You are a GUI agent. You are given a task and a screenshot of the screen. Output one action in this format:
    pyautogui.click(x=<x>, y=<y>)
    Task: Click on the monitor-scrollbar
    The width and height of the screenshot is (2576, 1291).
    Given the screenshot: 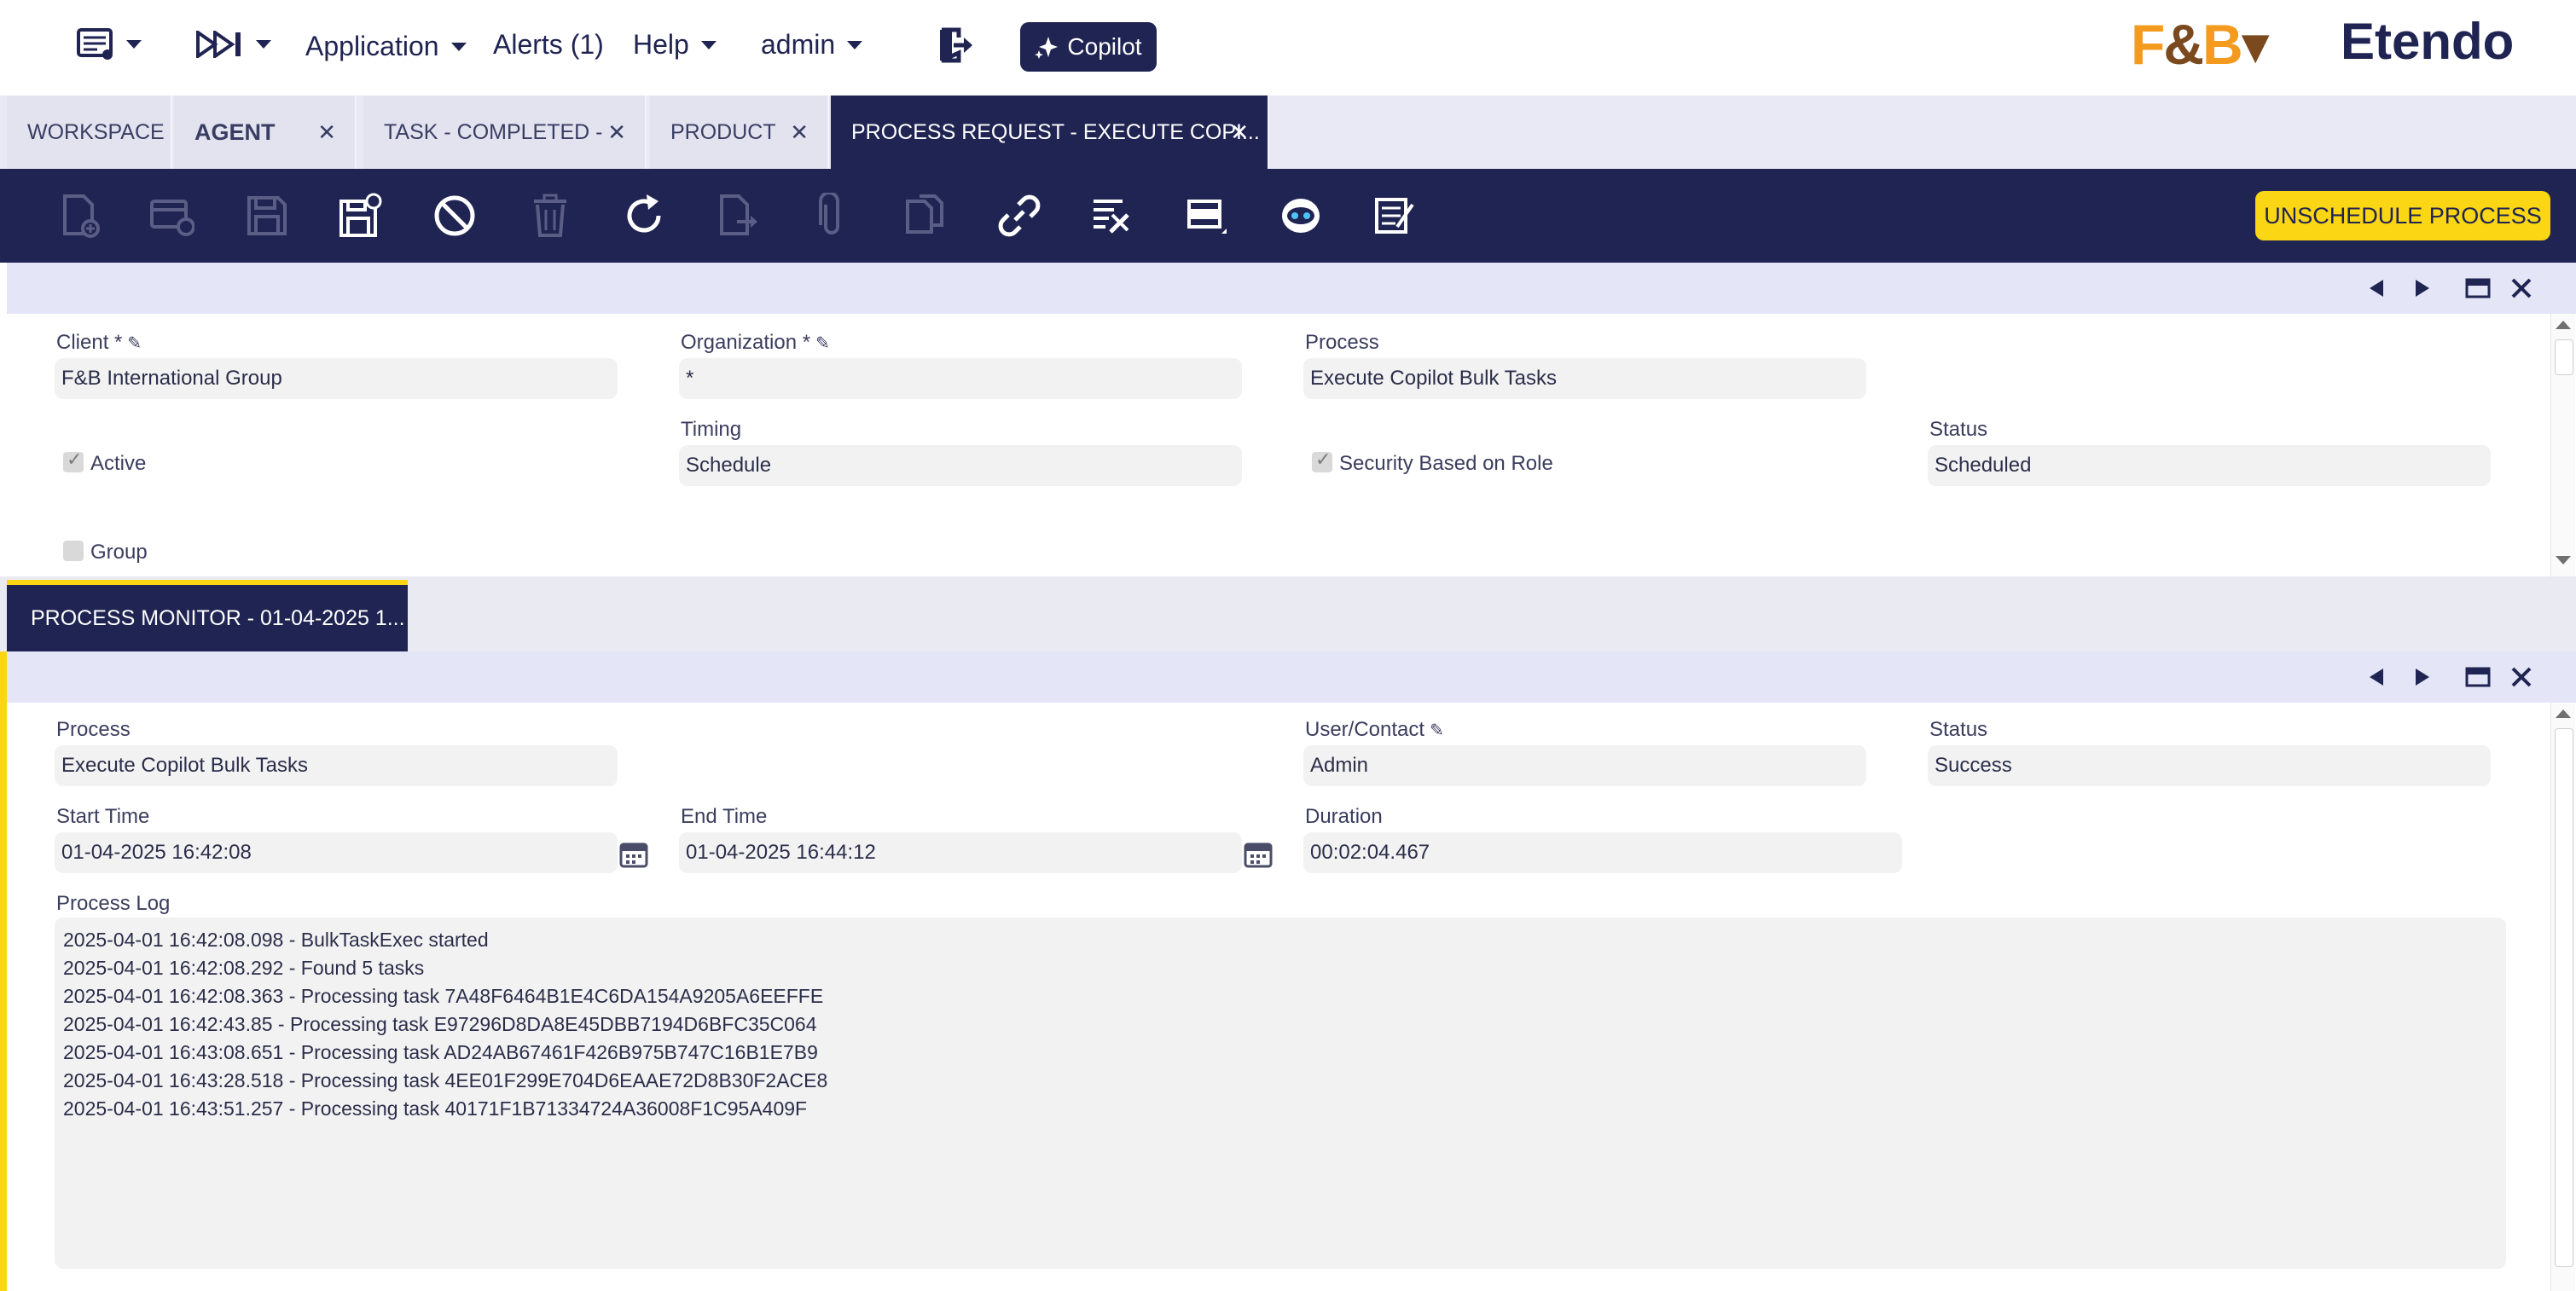 What is the action you would take?
    pyautogui.click(x=2562, y=997)
    